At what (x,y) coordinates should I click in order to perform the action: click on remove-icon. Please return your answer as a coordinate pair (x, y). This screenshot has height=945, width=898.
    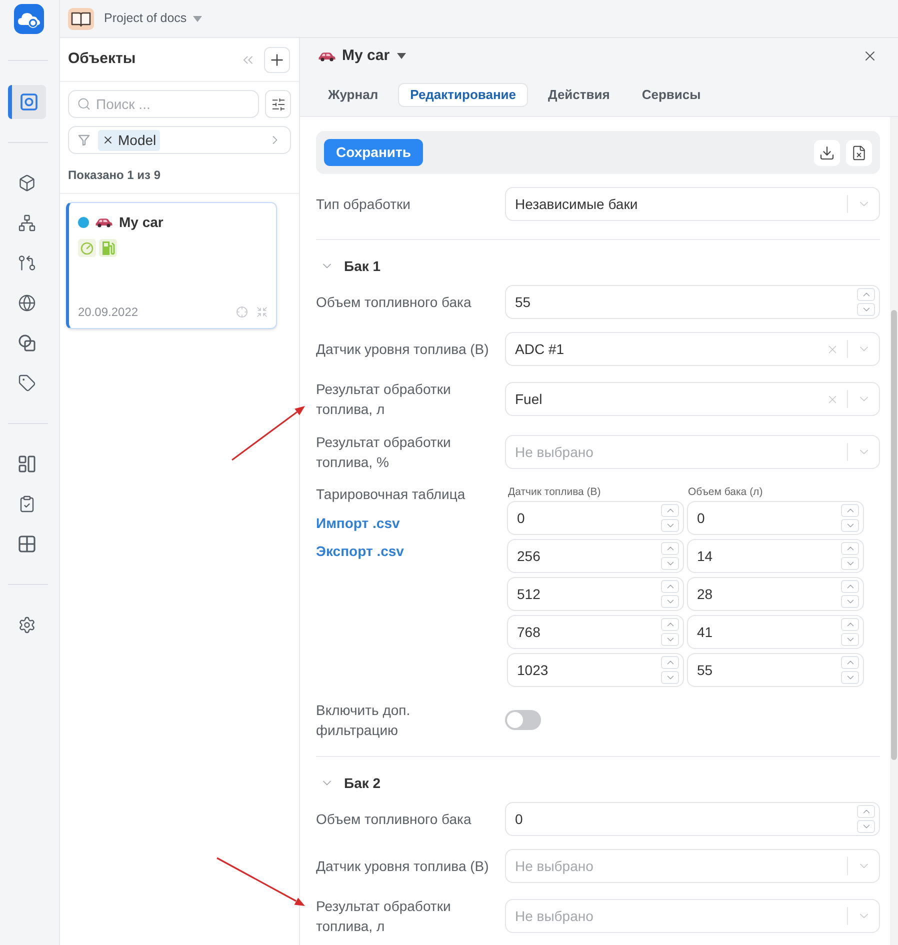
    Looking at the image, I should click on (108, 140).